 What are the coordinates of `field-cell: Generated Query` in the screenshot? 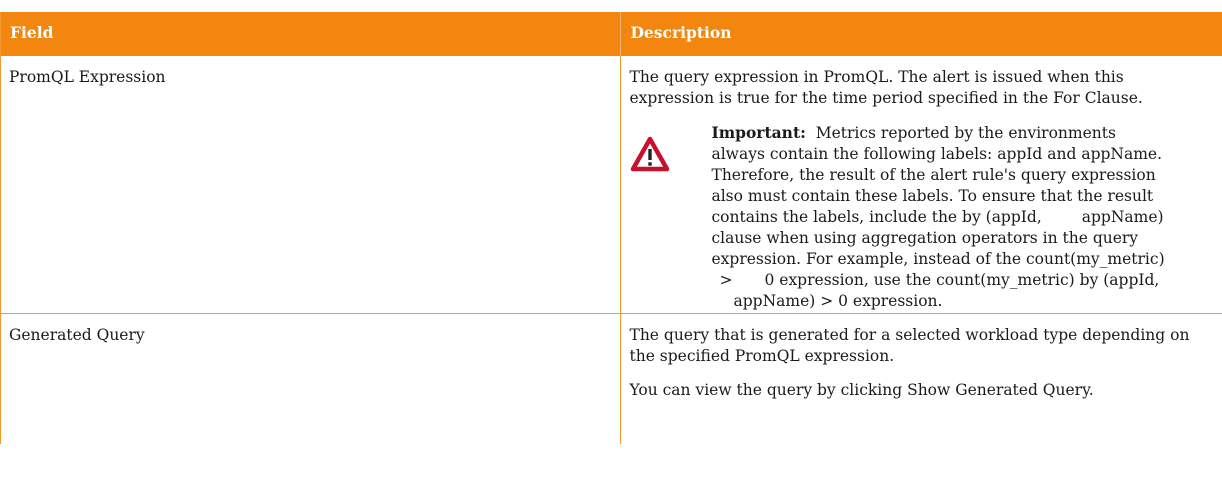 It's located at (311, 379).